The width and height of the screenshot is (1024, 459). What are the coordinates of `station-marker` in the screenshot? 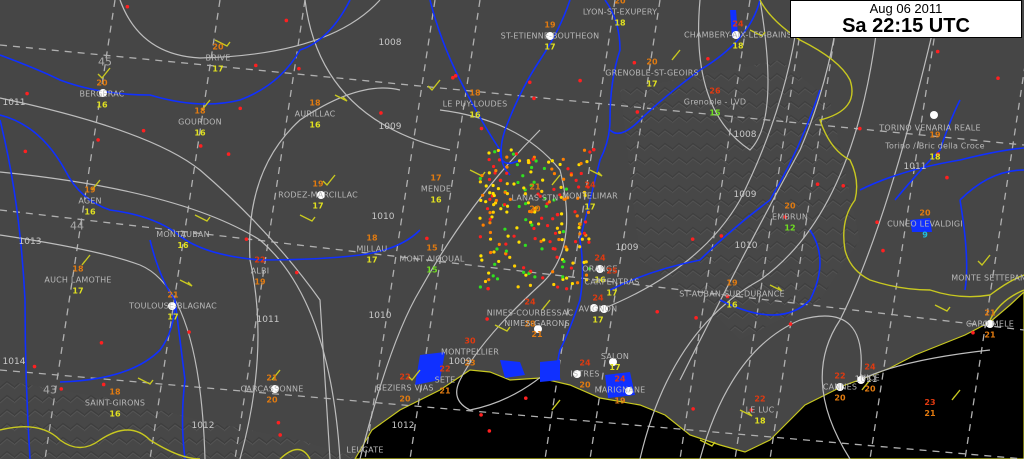 It's located at (934, 115).